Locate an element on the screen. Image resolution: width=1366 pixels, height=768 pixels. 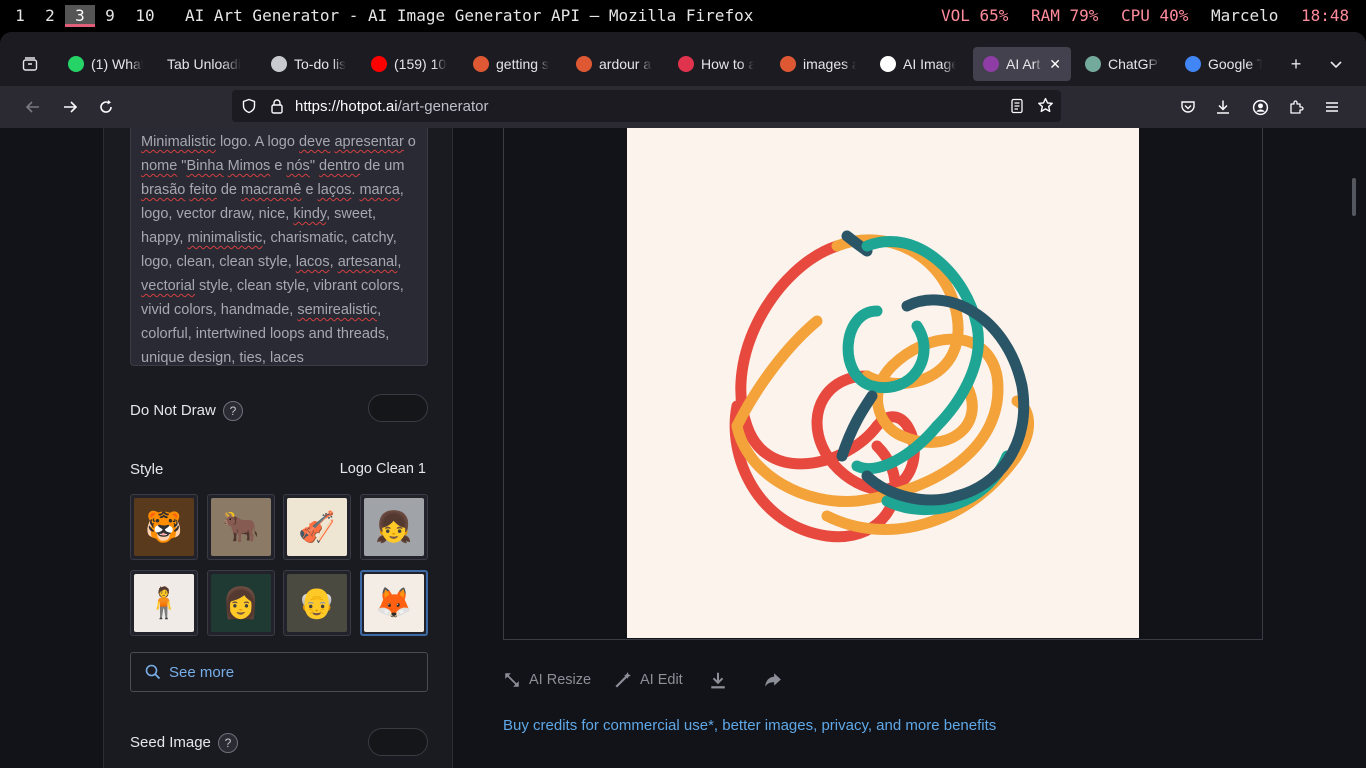
see-more-label: See more is located at coordinates (202, 672).